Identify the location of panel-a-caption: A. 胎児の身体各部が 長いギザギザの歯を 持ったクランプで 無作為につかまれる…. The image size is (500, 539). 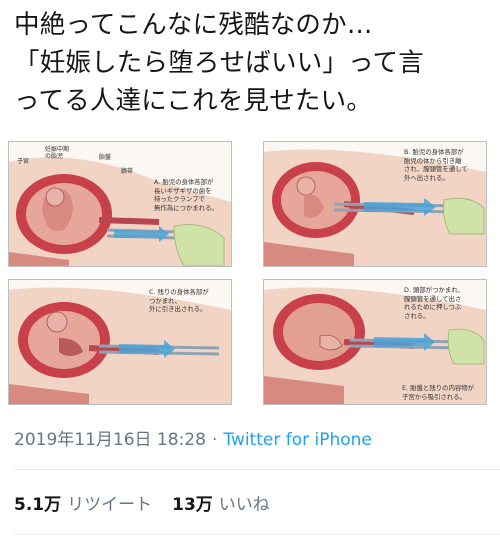
(186, 195).